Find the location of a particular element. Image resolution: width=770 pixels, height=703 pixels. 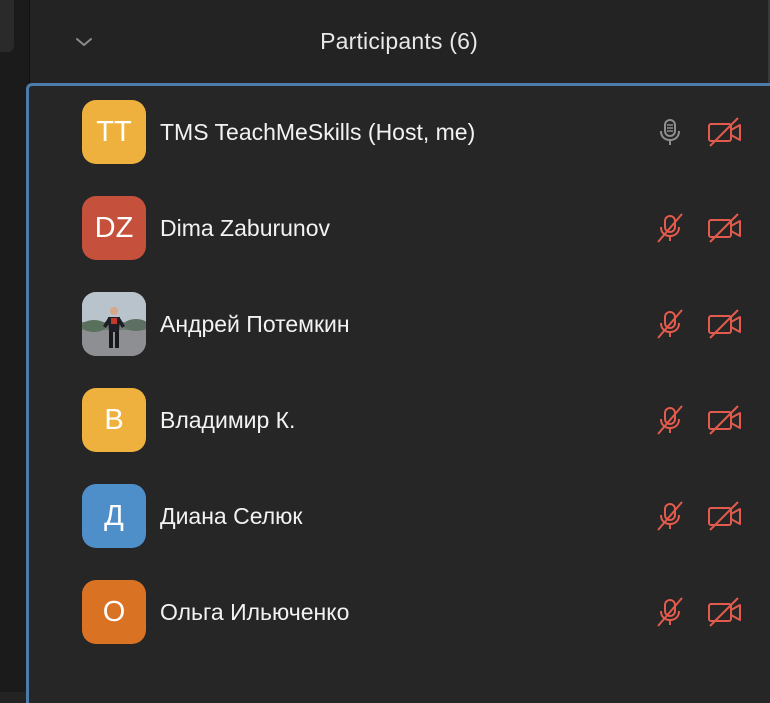

participant-row: В Владимир К. is located at coordinates (399, 422).